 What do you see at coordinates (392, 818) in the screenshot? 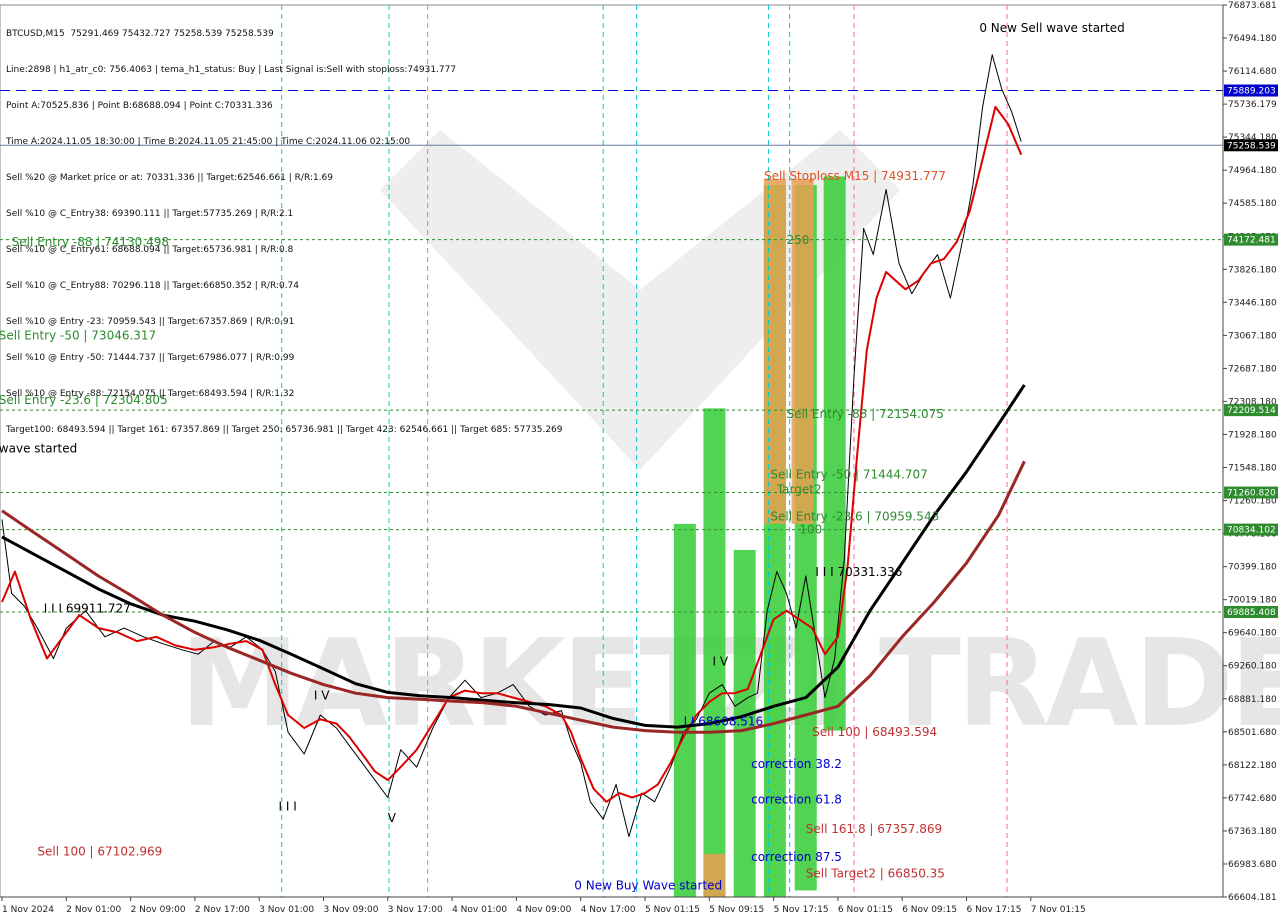
I see `chart-annotation: V` at bounding box center [392, 818].